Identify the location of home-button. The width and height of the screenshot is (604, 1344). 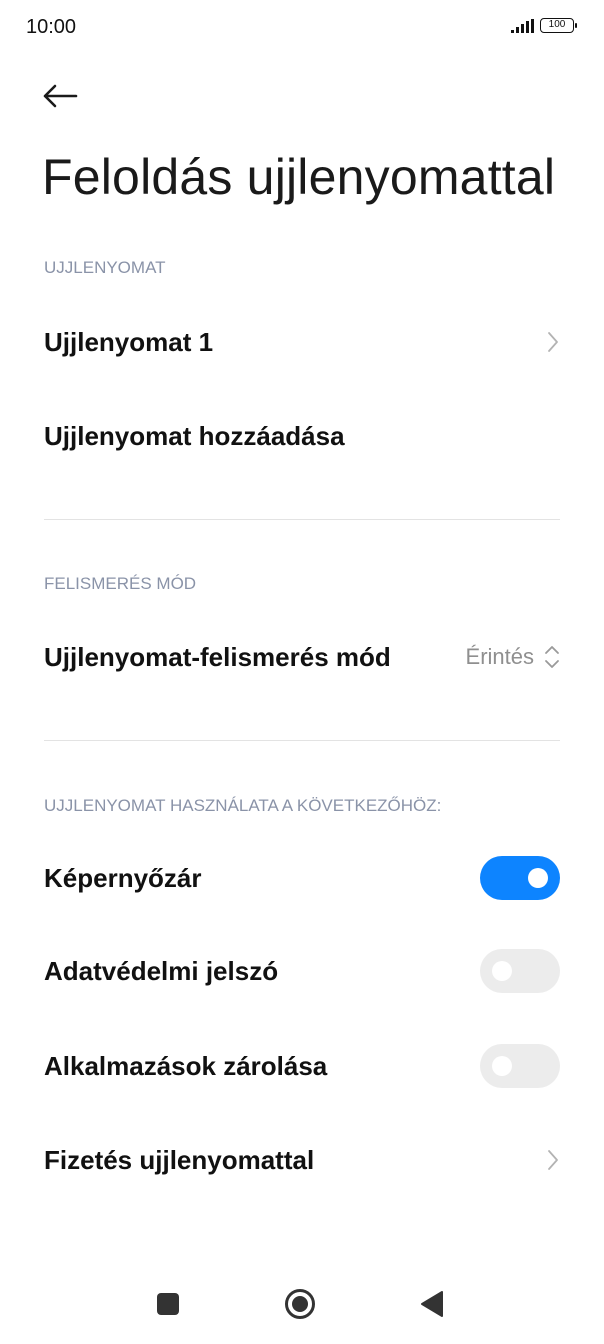
(300, 1304).